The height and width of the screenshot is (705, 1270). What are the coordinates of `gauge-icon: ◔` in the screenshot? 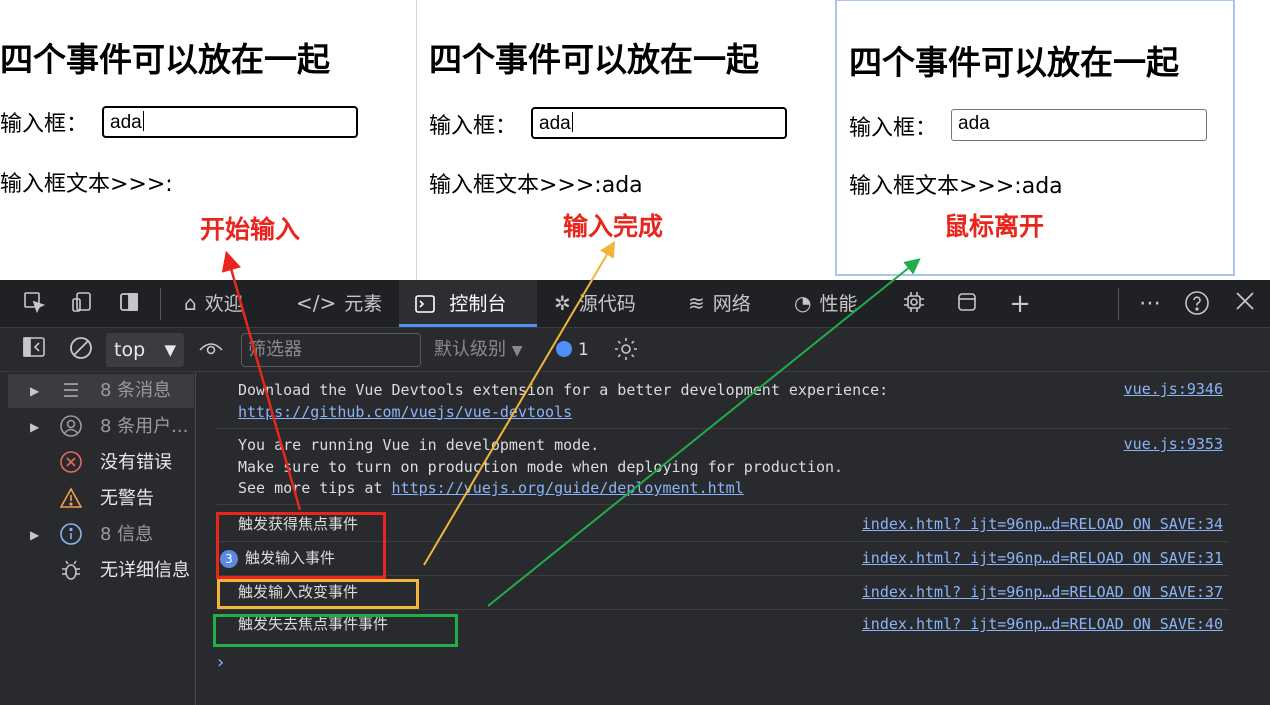 It's located at (803, 303).